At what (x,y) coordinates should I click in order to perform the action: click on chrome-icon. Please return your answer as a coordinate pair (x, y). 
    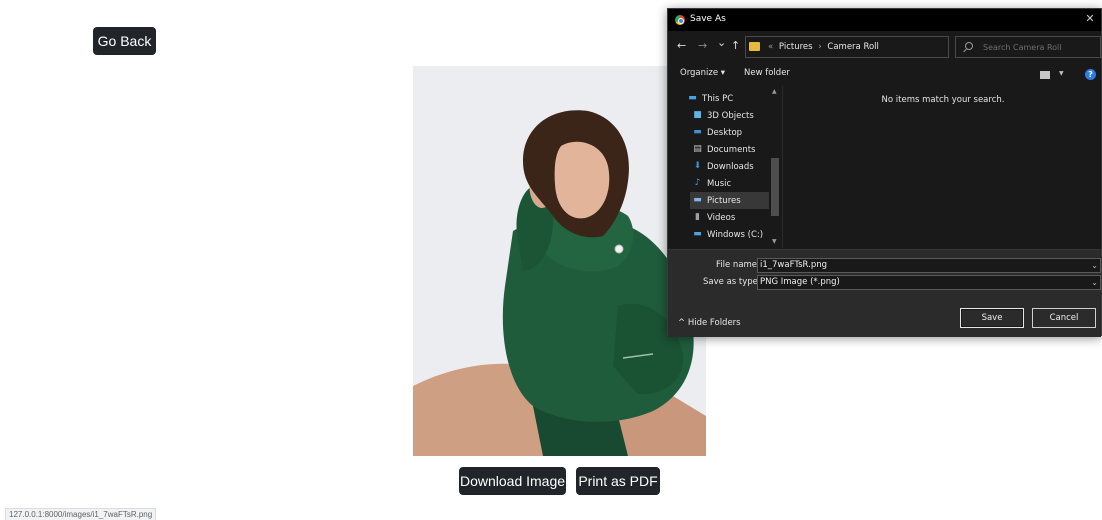
    Looking at the image, I should click on (680, 20).